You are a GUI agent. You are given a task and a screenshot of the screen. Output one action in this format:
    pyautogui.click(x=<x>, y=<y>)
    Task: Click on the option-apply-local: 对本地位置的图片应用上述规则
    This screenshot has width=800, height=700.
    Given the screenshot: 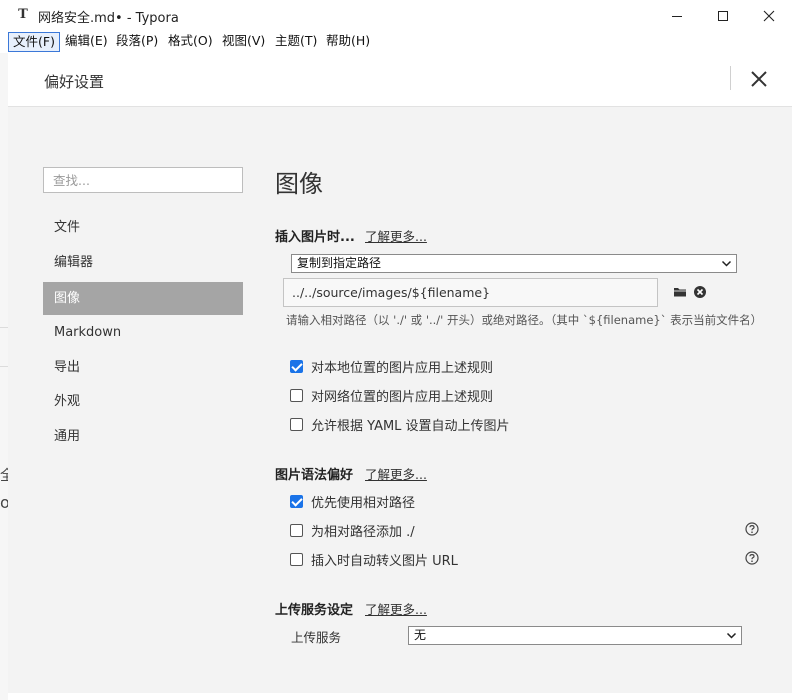 What is the action you would take?
    pyautogui.click(x=392, y=367)
    